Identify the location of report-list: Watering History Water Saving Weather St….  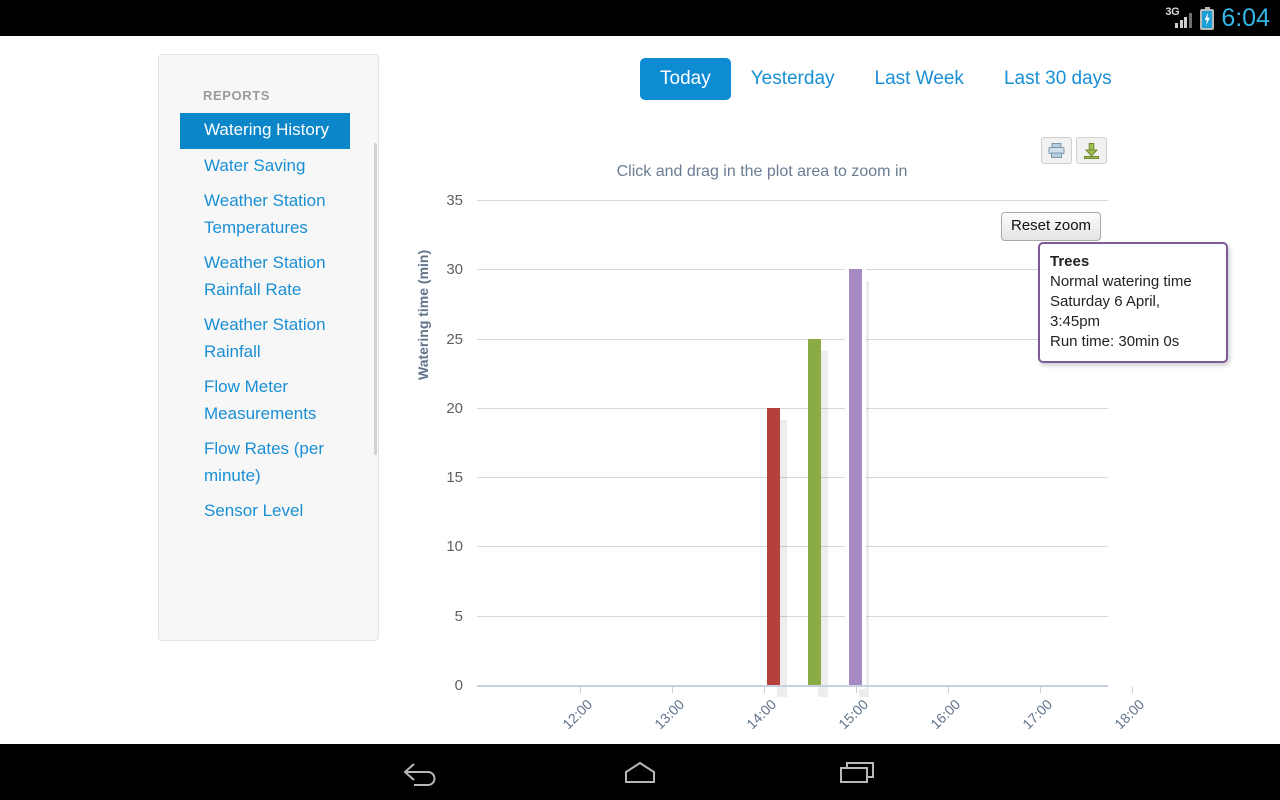
(270, 321).